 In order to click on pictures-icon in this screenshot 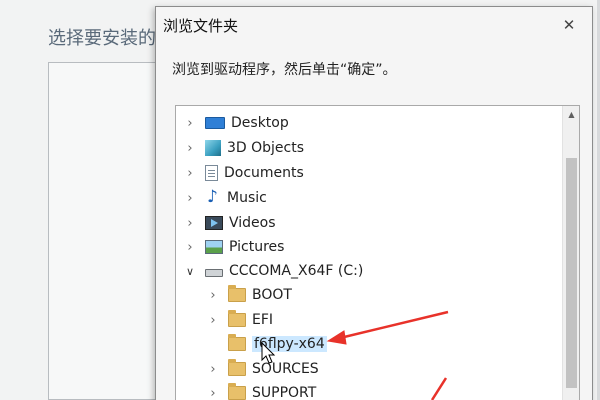, I will do `click(214, 247)`.